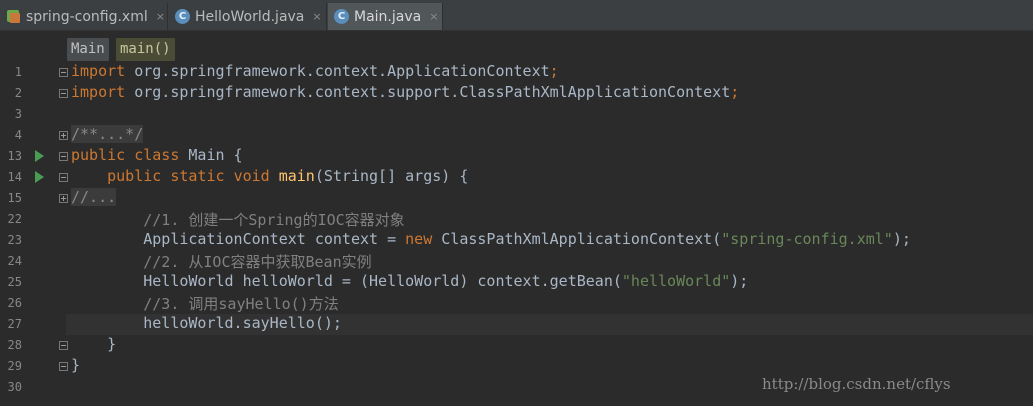  I want to click on line-number: 23, so click(14, 240).